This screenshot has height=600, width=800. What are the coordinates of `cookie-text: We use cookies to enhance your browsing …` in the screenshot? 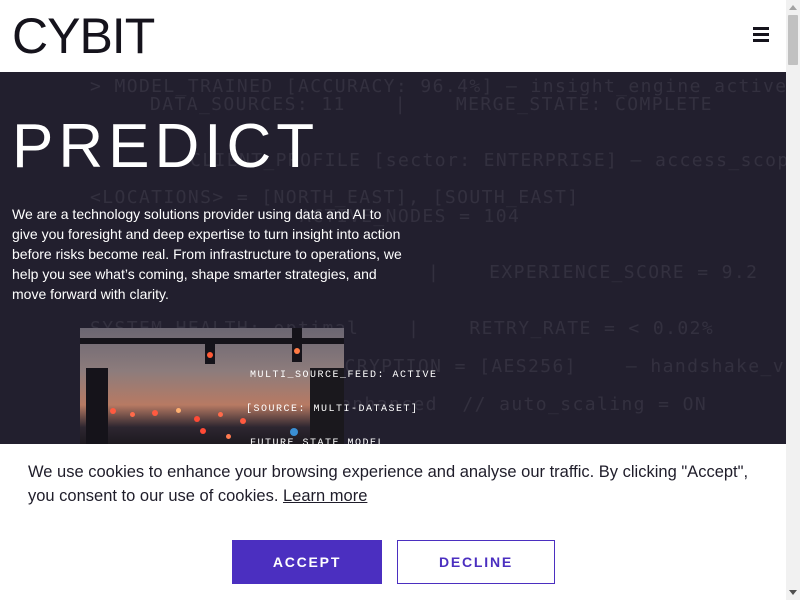 It's located at (388, 484).